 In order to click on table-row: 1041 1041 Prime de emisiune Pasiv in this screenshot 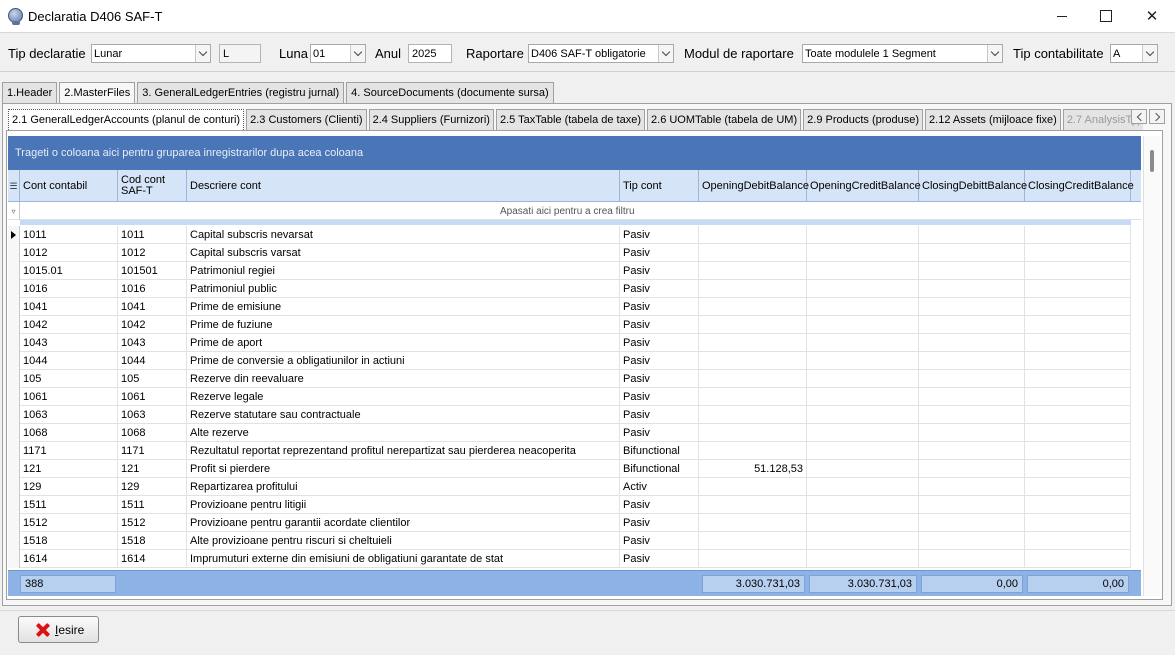, I will do `click(569, 307)`.